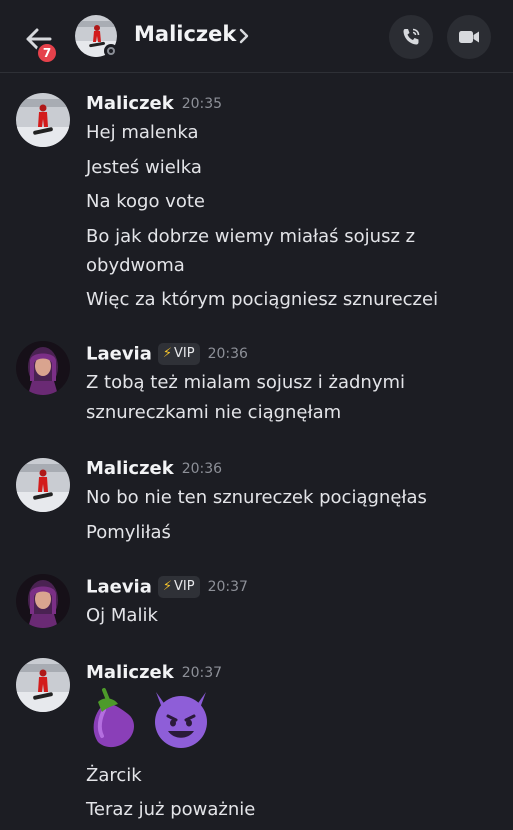  Describe the element at coordinates (122, 615) in the screenshot. I see `message-text: Oj Malik` at that location.